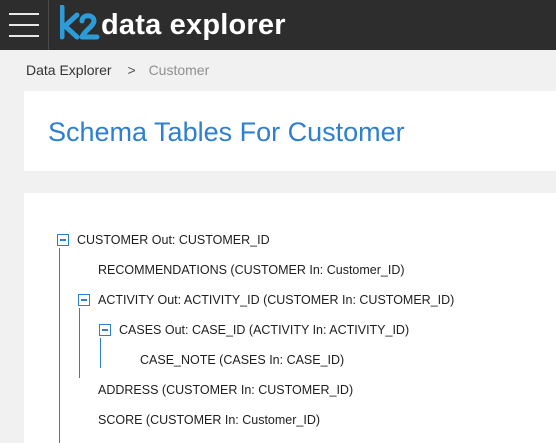 This screenshot has height=443, width=556. Describe the element at coordinates (79, 343) in the screenshot. I see `tree-line-activity` at that location.